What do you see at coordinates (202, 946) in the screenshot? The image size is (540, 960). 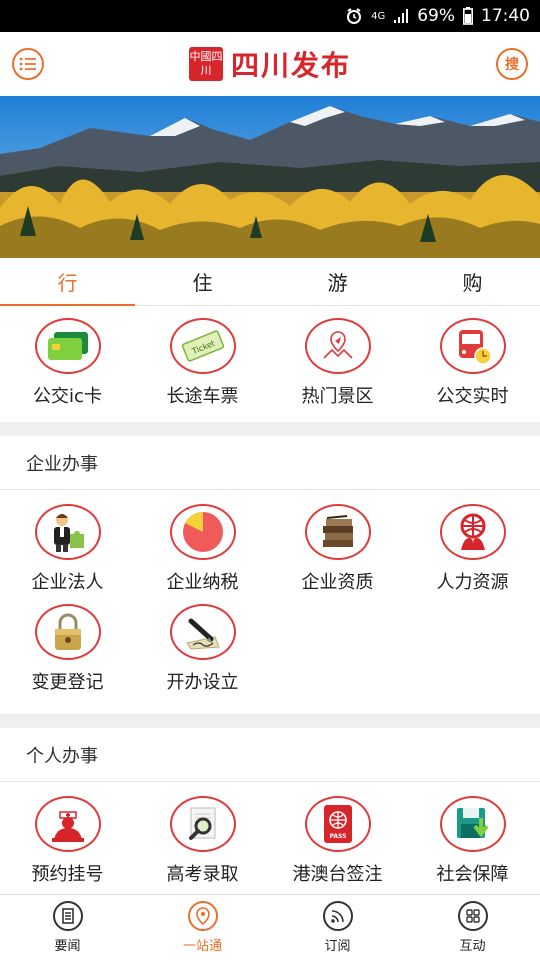 I see `nav-label: 一站通` at bounding box center [202, 946].